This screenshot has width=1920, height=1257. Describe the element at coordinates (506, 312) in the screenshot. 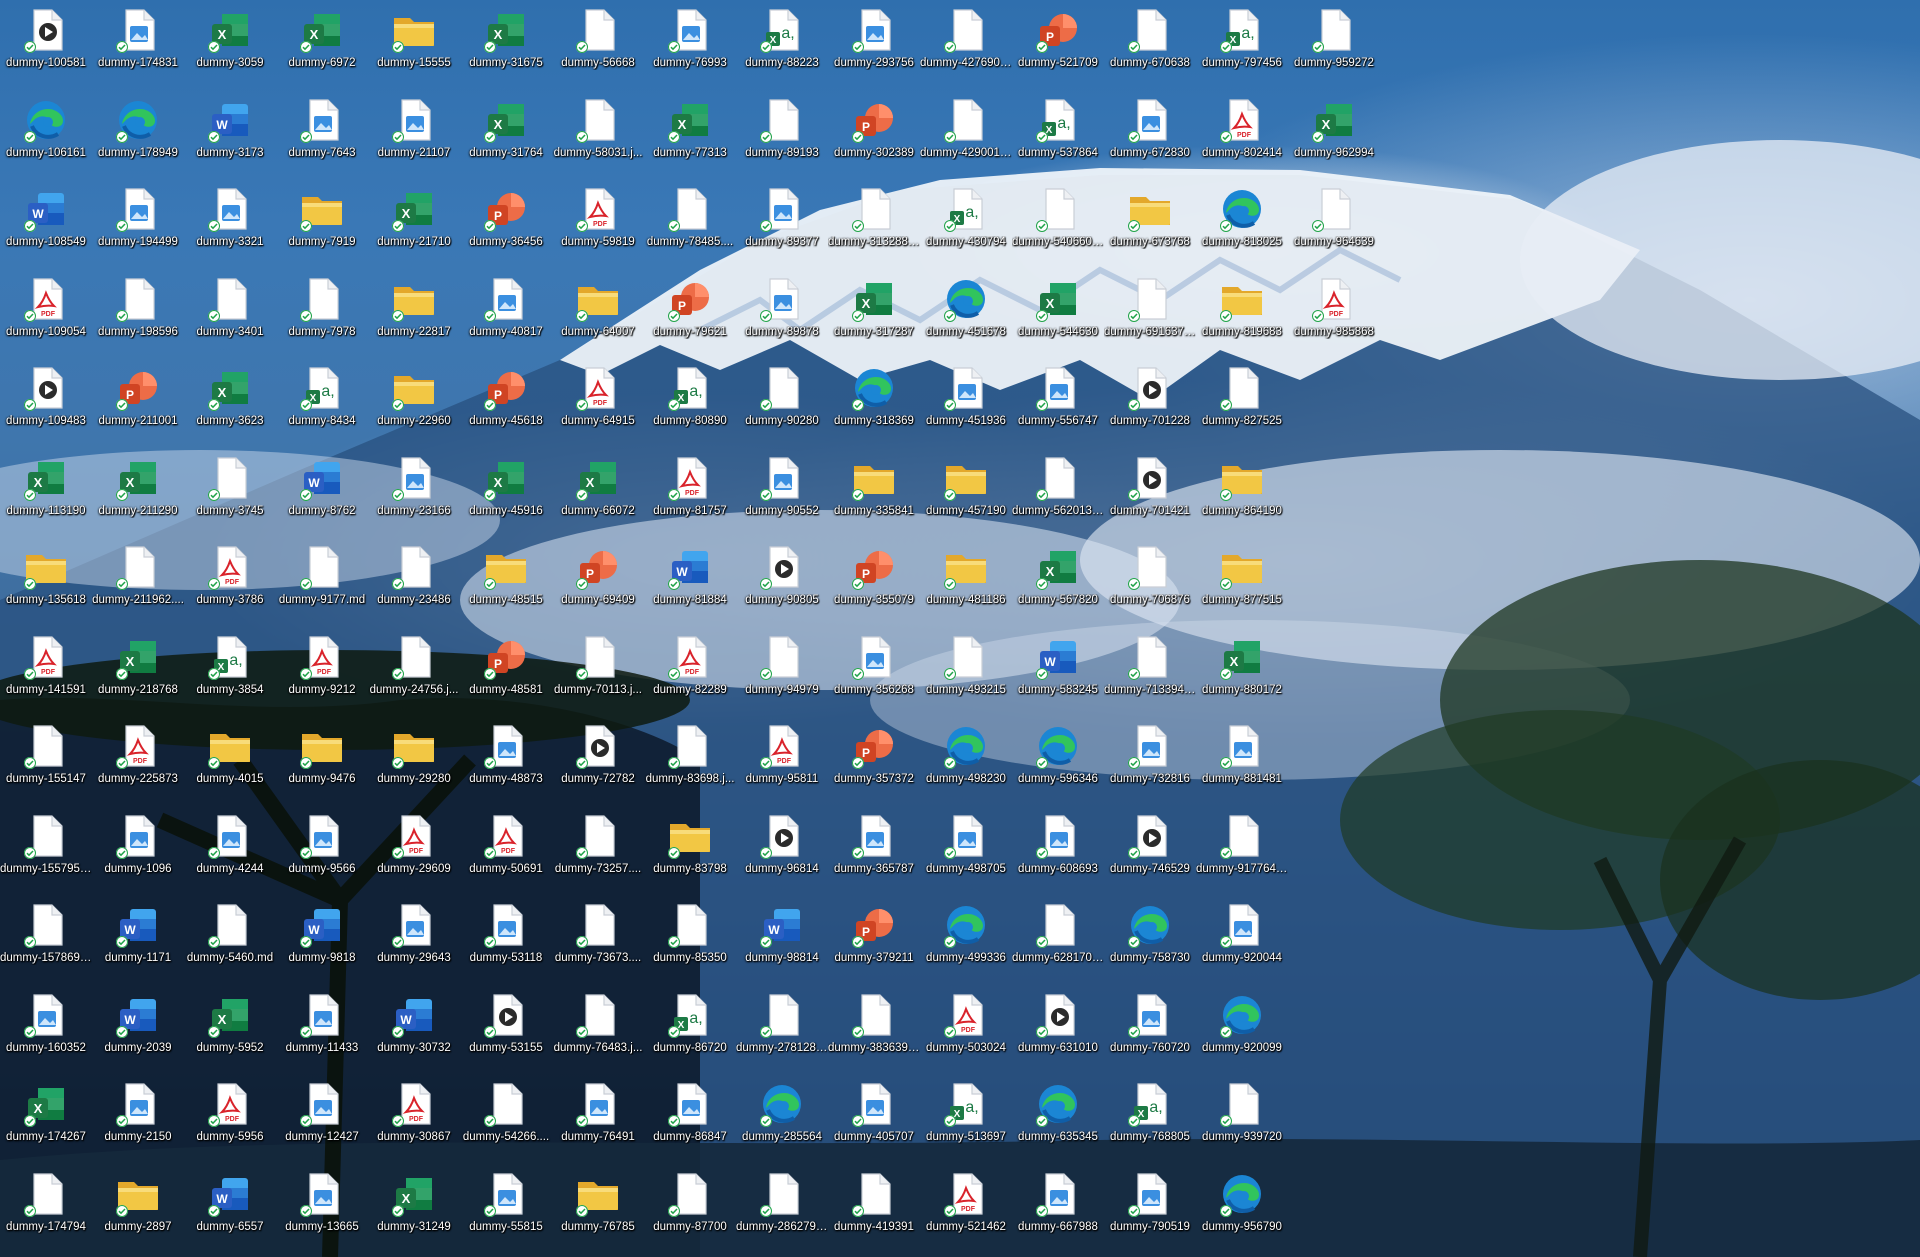

I see `desktop-icon-image: dummy-40817` at that location.